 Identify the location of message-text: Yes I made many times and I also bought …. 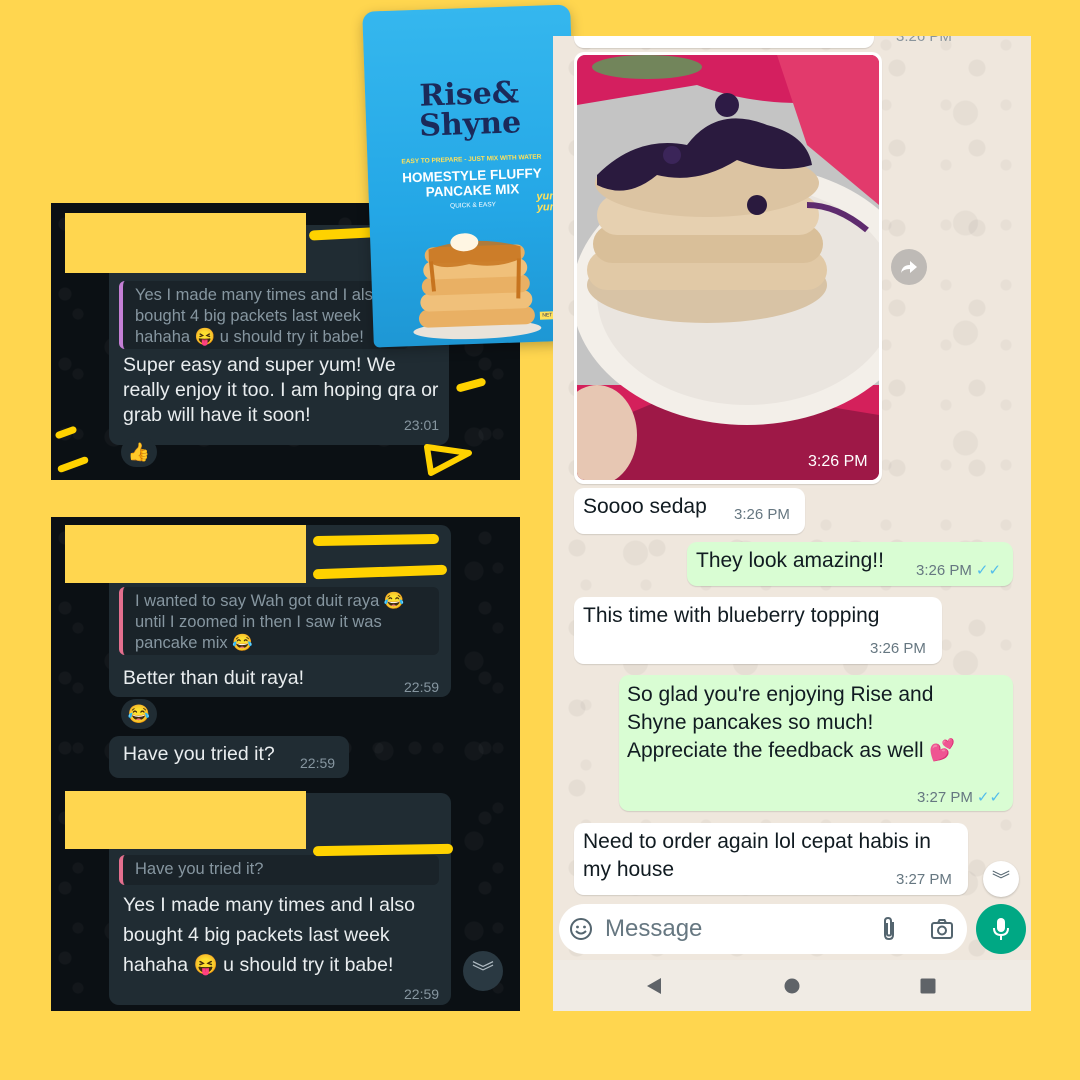
(269, 935).